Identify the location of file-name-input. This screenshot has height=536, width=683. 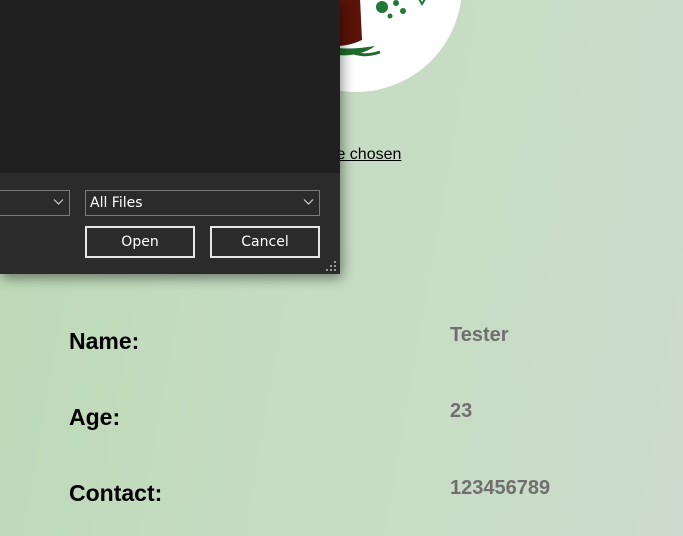
(35, 203).